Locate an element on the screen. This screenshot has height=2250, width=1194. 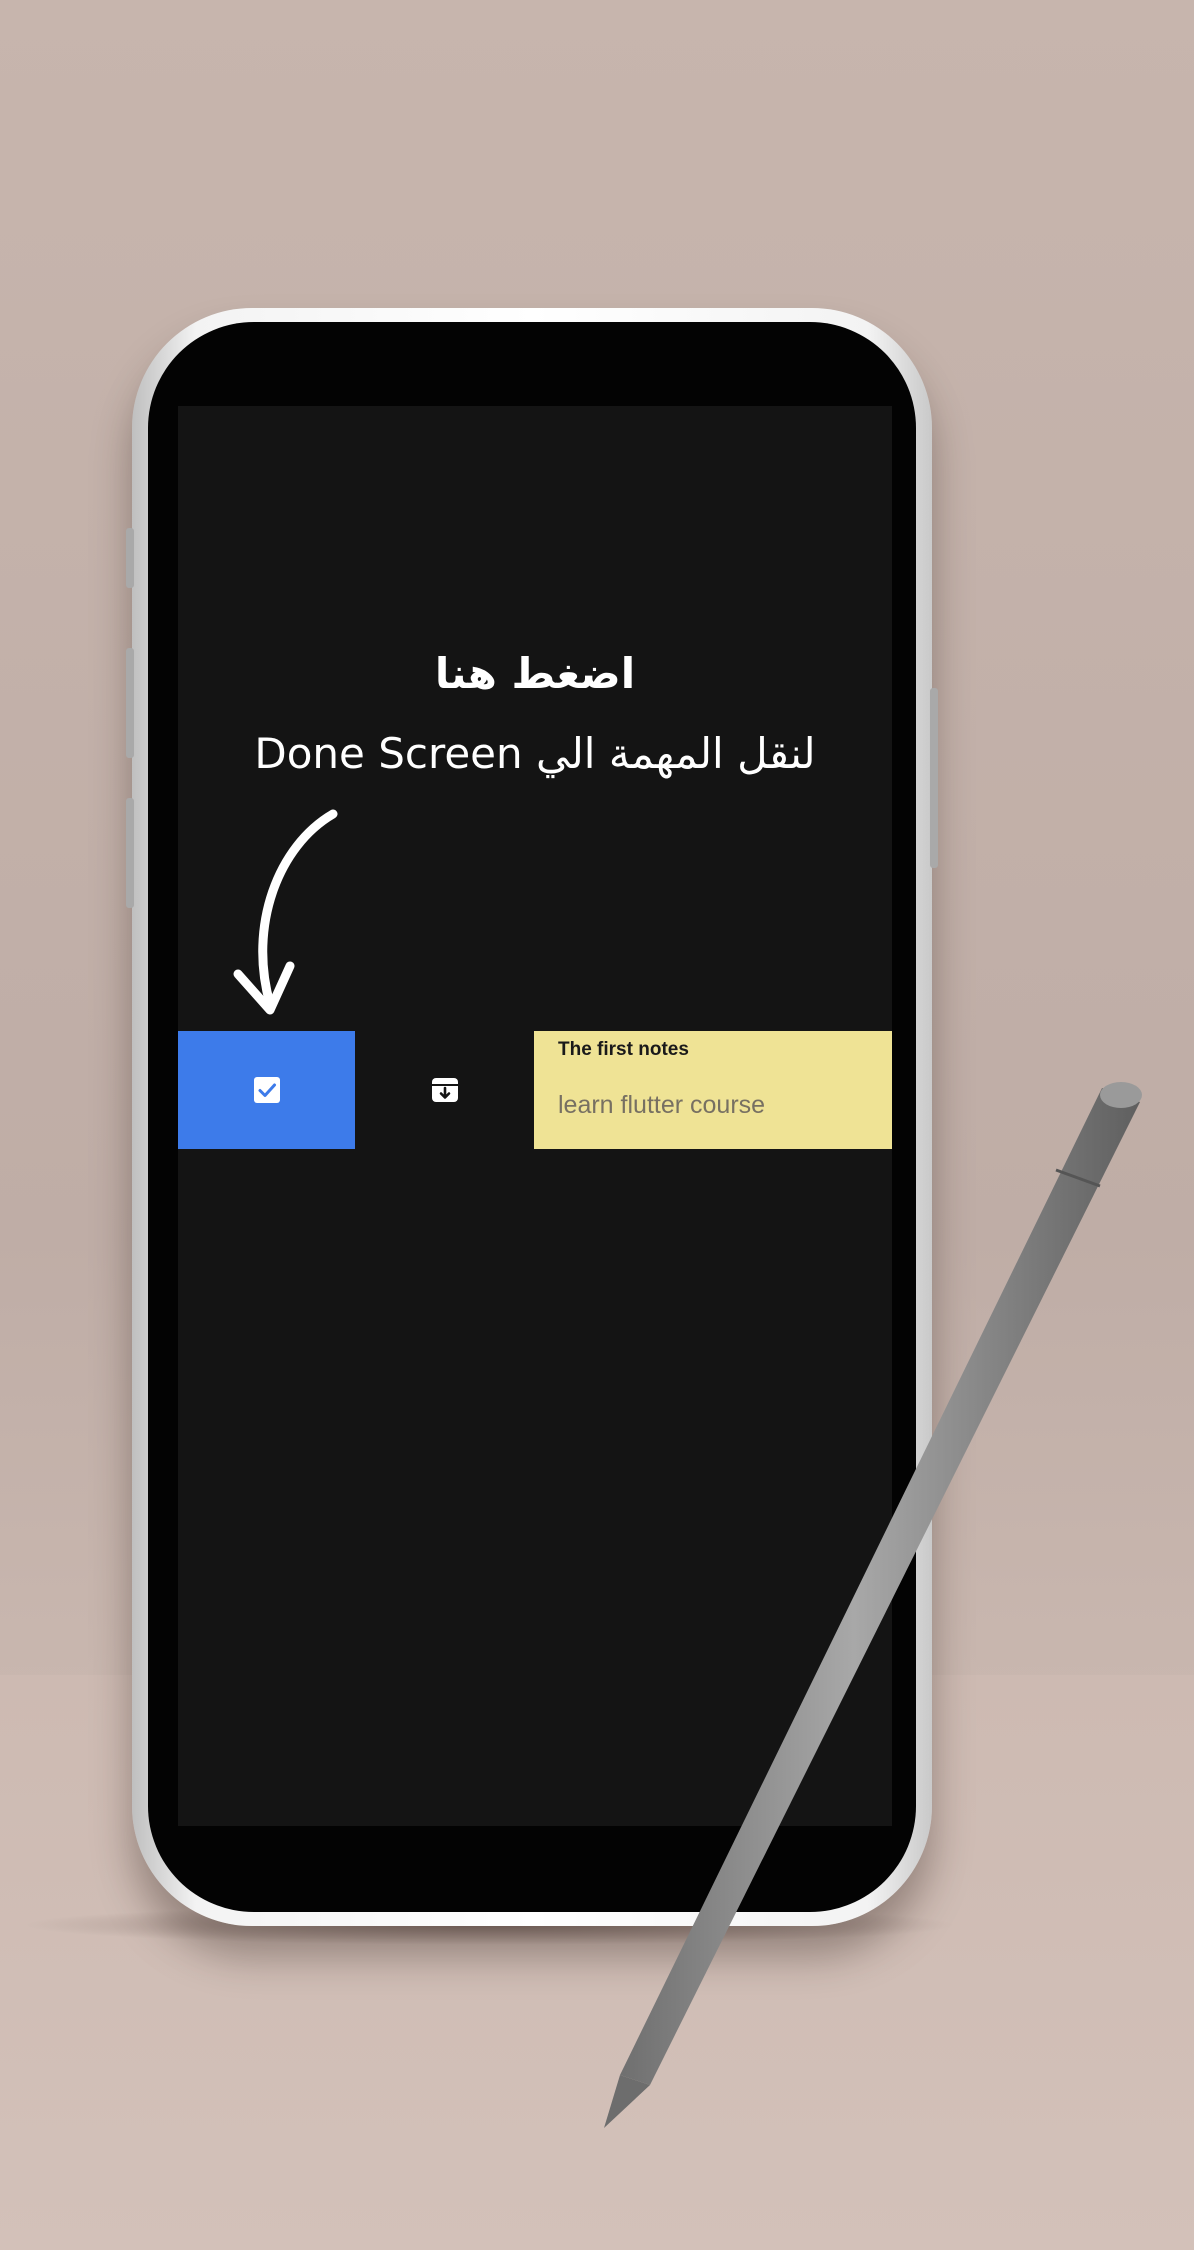
archive-button is located at coordinates (445, 1090).